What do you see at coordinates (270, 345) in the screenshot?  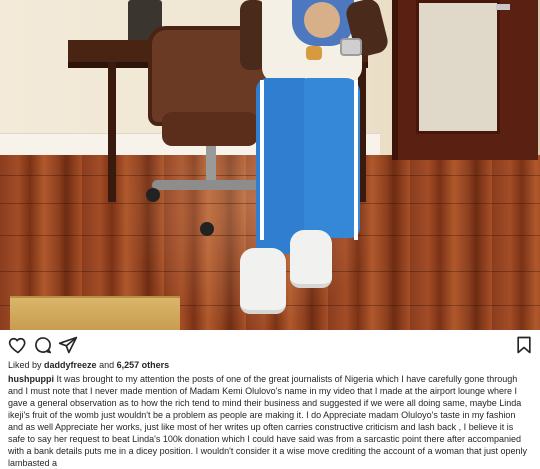 I see `post-action-bar` at bounding box center [270, 345].